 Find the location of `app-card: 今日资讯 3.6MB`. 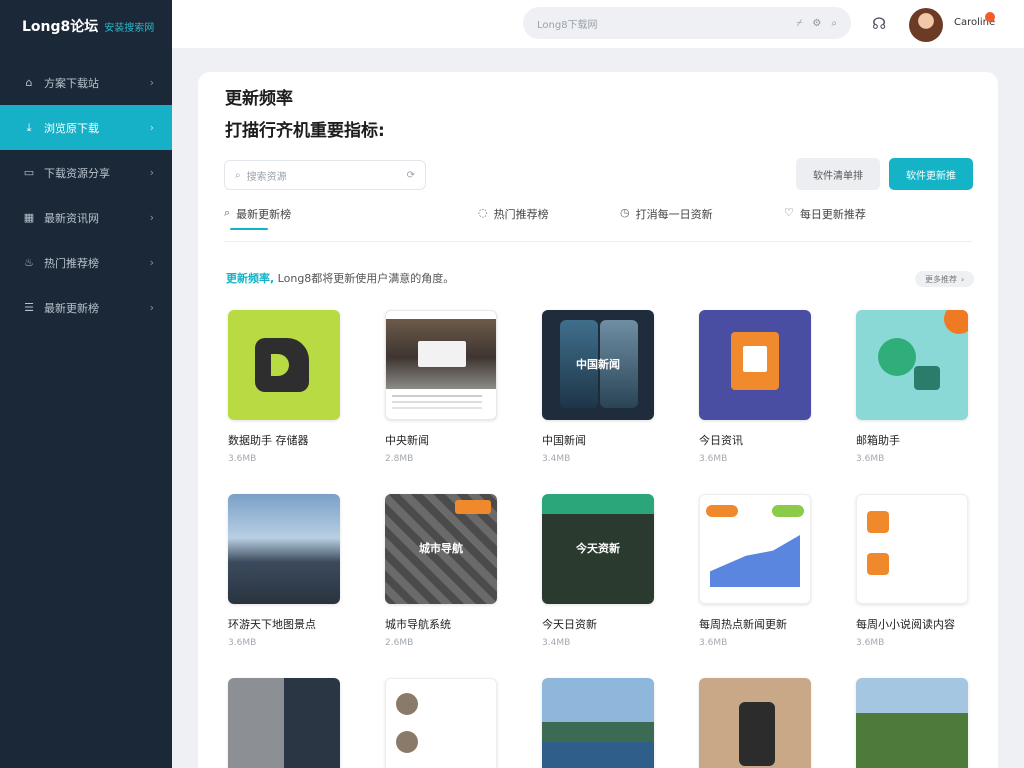

app-card: 今日资讯 3.6MB is located at coordinates (755, 387).